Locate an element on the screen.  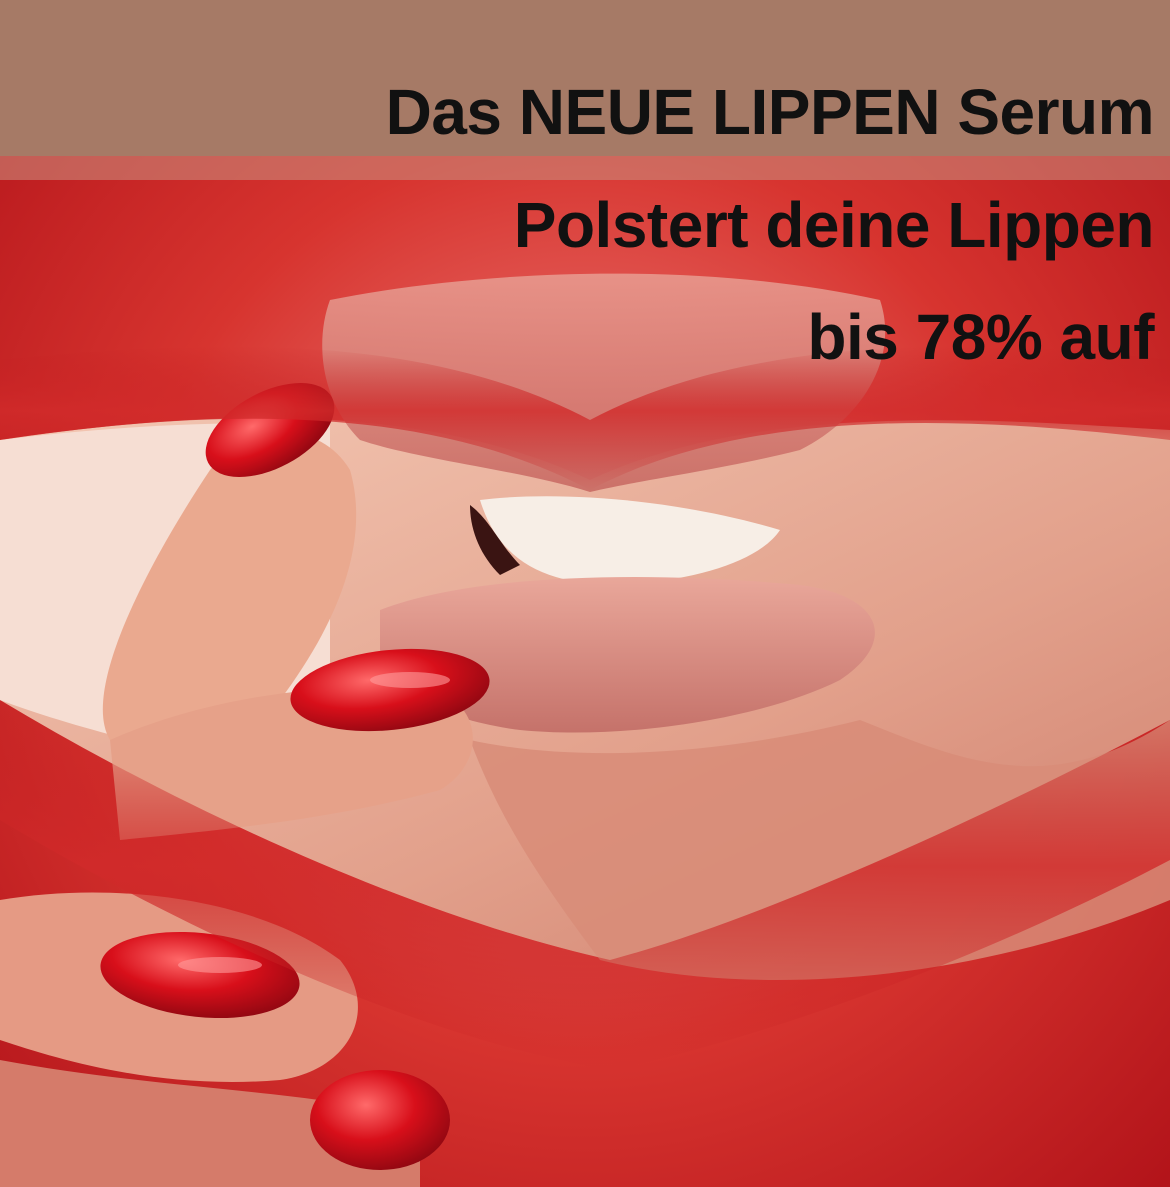
headline-line-2: Polstert deine Lippen is located at coordinates (834, 225).